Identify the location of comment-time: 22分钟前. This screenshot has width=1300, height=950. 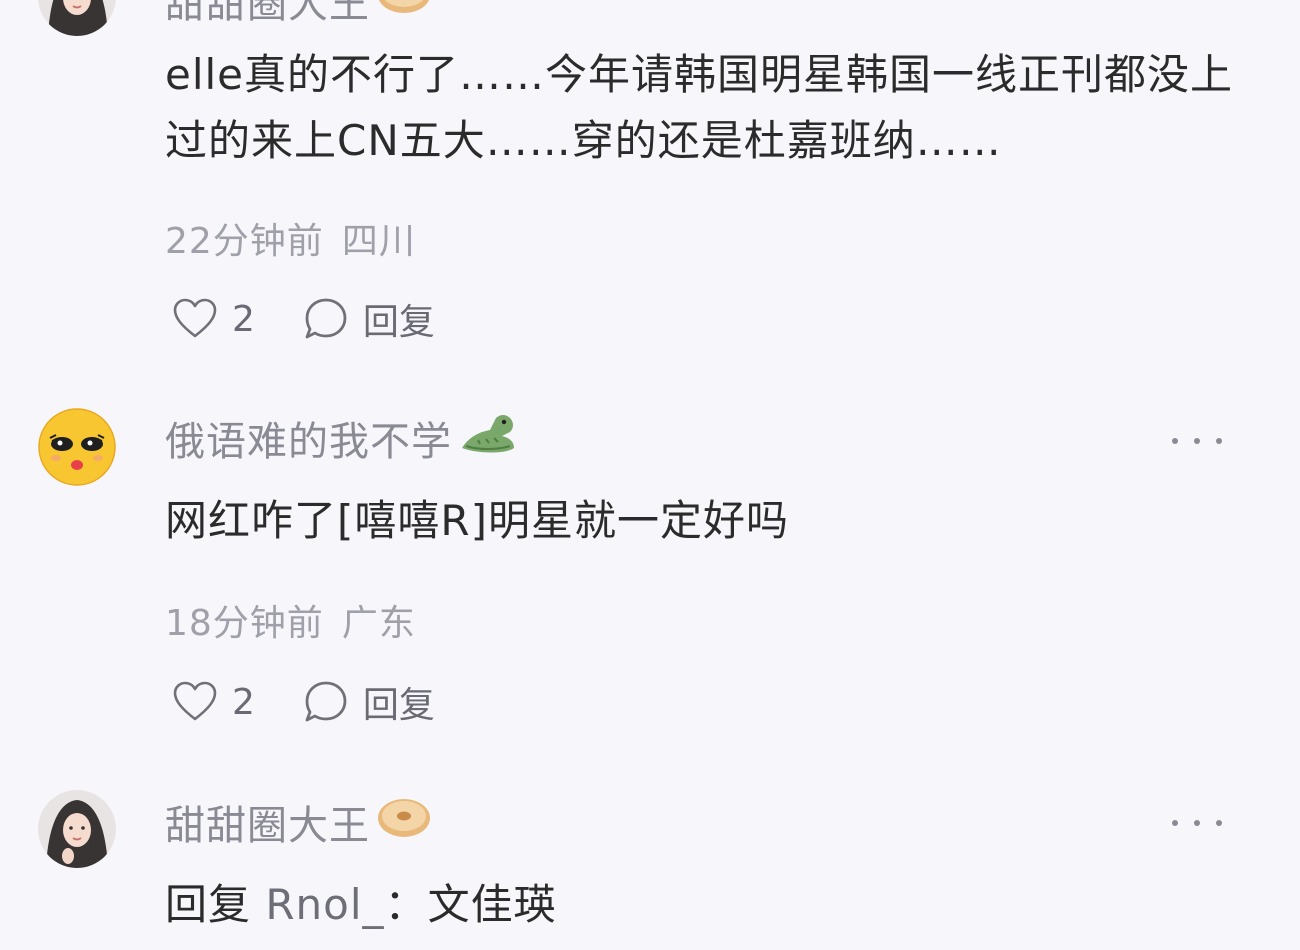
(244, 241).